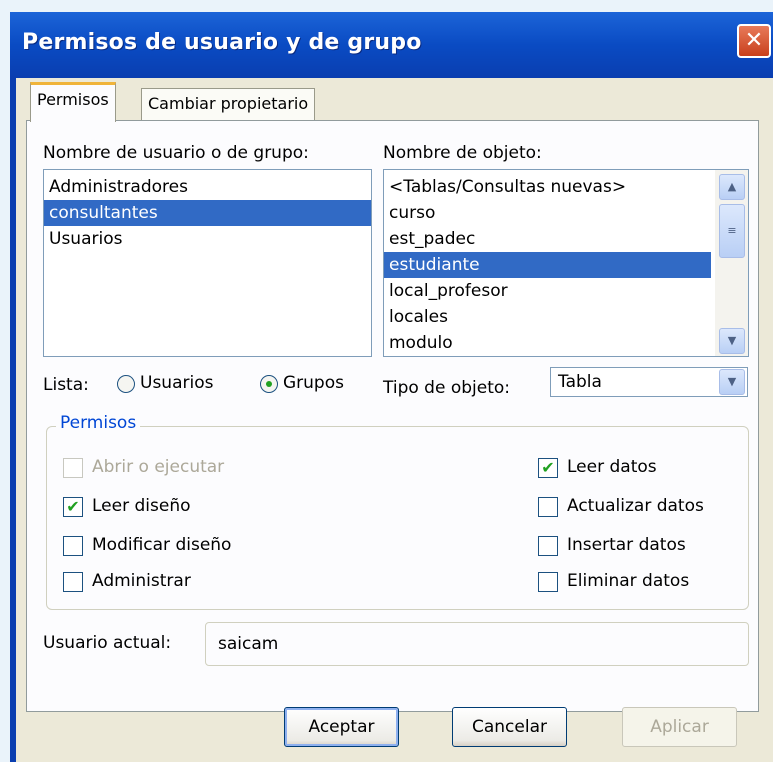  Describe the element at coordinates (222, 42) in the screenshot. I see `window-title: Permisos de usuario y de grupo` at that location.